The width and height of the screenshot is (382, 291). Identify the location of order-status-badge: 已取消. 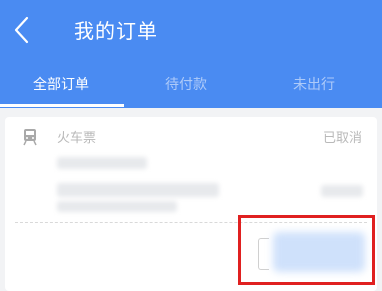
(342, 138).